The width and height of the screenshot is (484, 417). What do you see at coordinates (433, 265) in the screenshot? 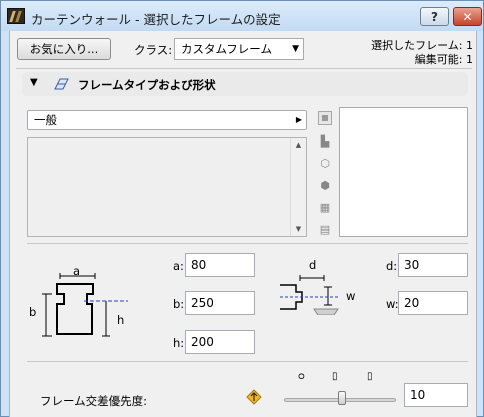
I see `param-d-field: 30` at bounding box center [433, 265].